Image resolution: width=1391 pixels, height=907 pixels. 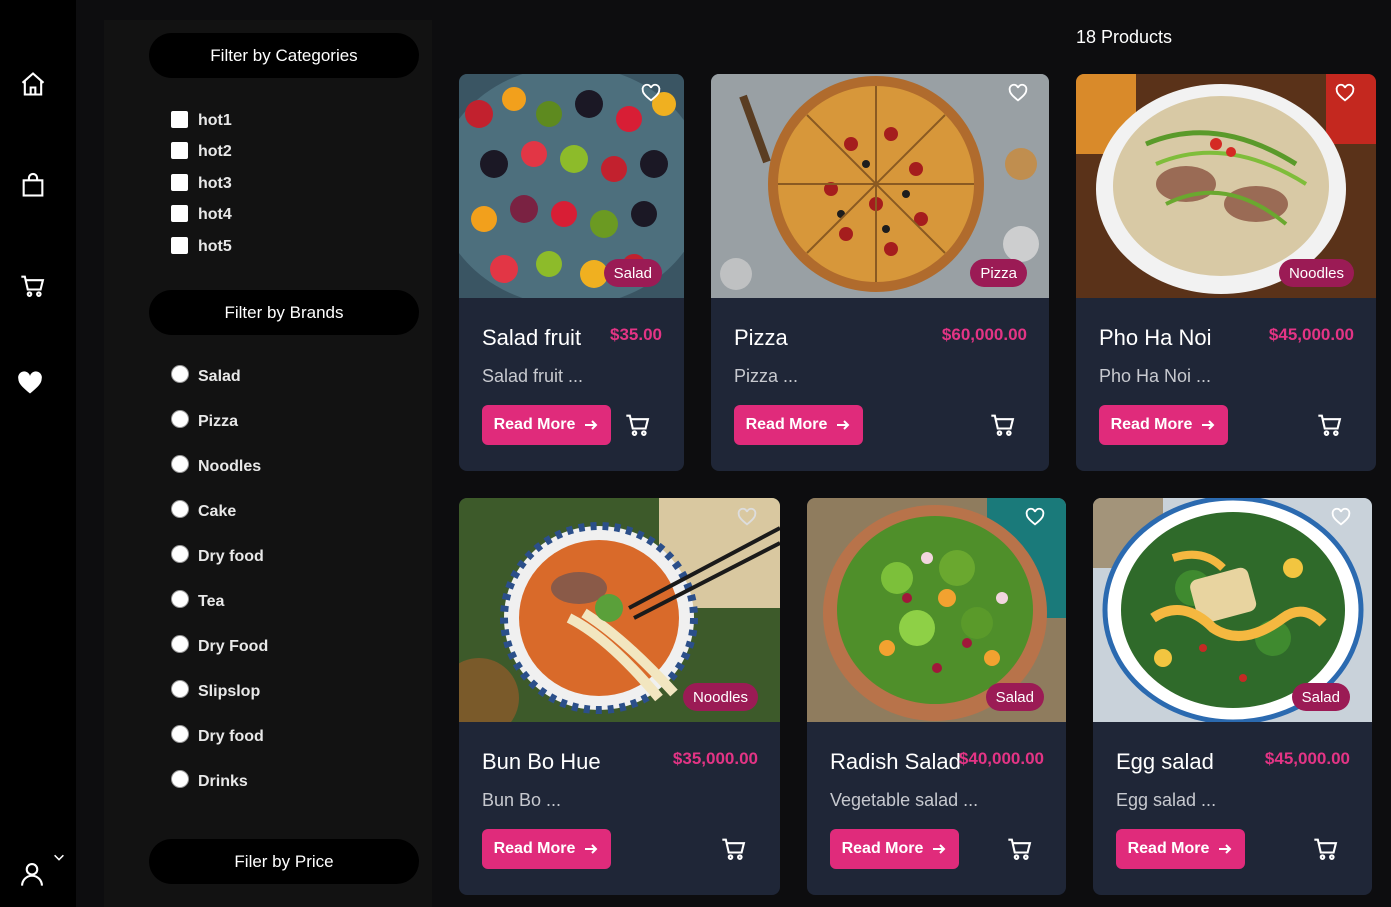 What do you see at coordinates (215, 214) in the screenshot?
I see `category-label: hot4` at bounding box center [215, 214].